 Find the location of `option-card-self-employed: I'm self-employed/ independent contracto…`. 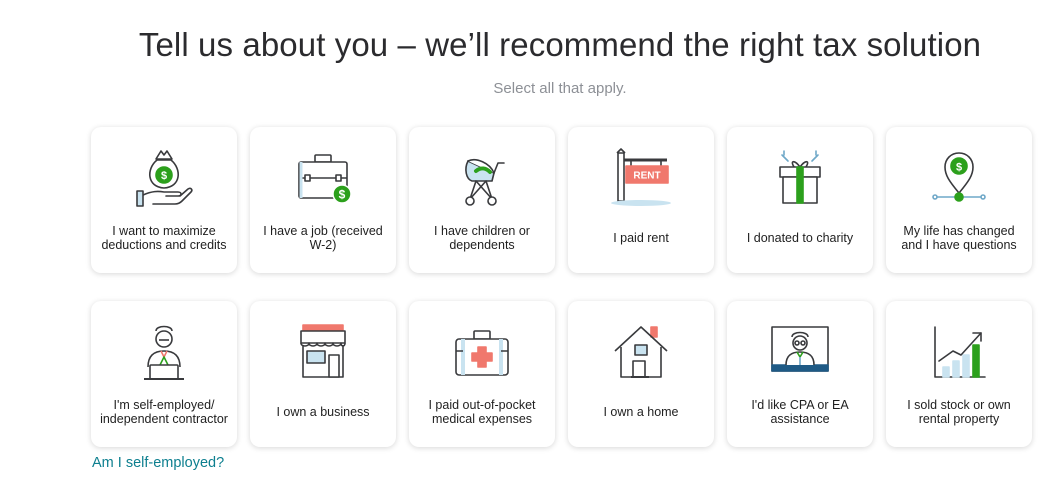

option-card-self-employed: I'm self-employed/ independent contracto… is located at coordinates (164, 374).